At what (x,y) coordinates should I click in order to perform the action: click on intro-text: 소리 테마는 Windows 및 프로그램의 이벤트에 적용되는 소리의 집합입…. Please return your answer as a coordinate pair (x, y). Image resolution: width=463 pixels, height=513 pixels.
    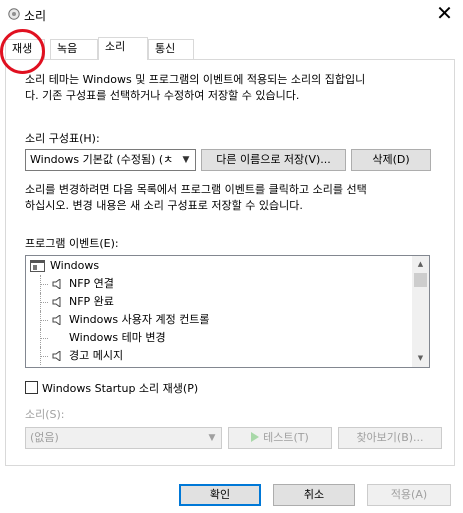
    Looking at the image, I should click on (195, 87).